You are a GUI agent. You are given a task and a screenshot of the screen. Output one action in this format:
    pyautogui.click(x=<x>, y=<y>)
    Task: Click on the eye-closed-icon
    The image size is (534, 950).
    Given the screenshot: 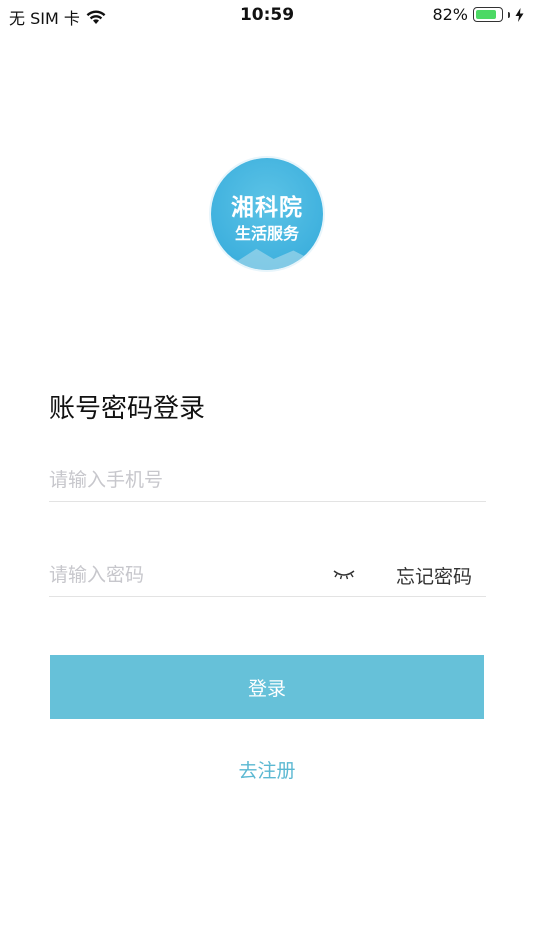 What is the action you would take?
    pyautogui.click(x=344, y=574)
    